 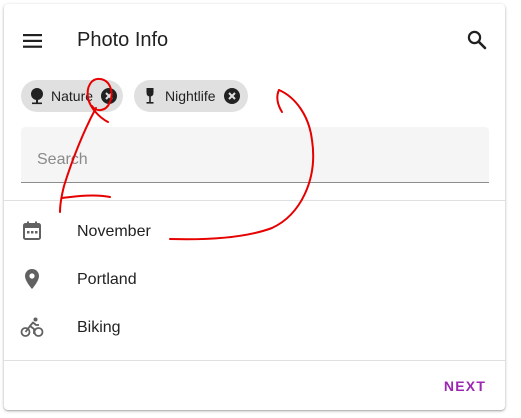 I want to click on calendar-icon, so click(x=32, y=230).